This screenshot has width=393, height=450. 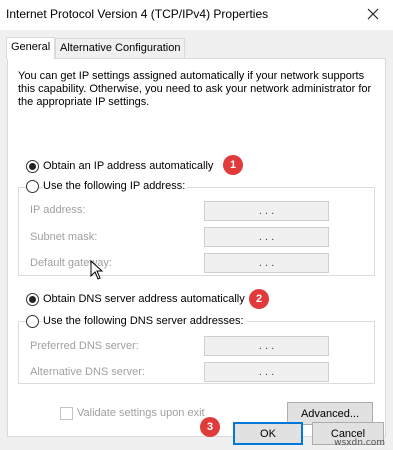 I want to click on alternative-dns-label: Alternative DNS server:, so click(x=87, y=372).